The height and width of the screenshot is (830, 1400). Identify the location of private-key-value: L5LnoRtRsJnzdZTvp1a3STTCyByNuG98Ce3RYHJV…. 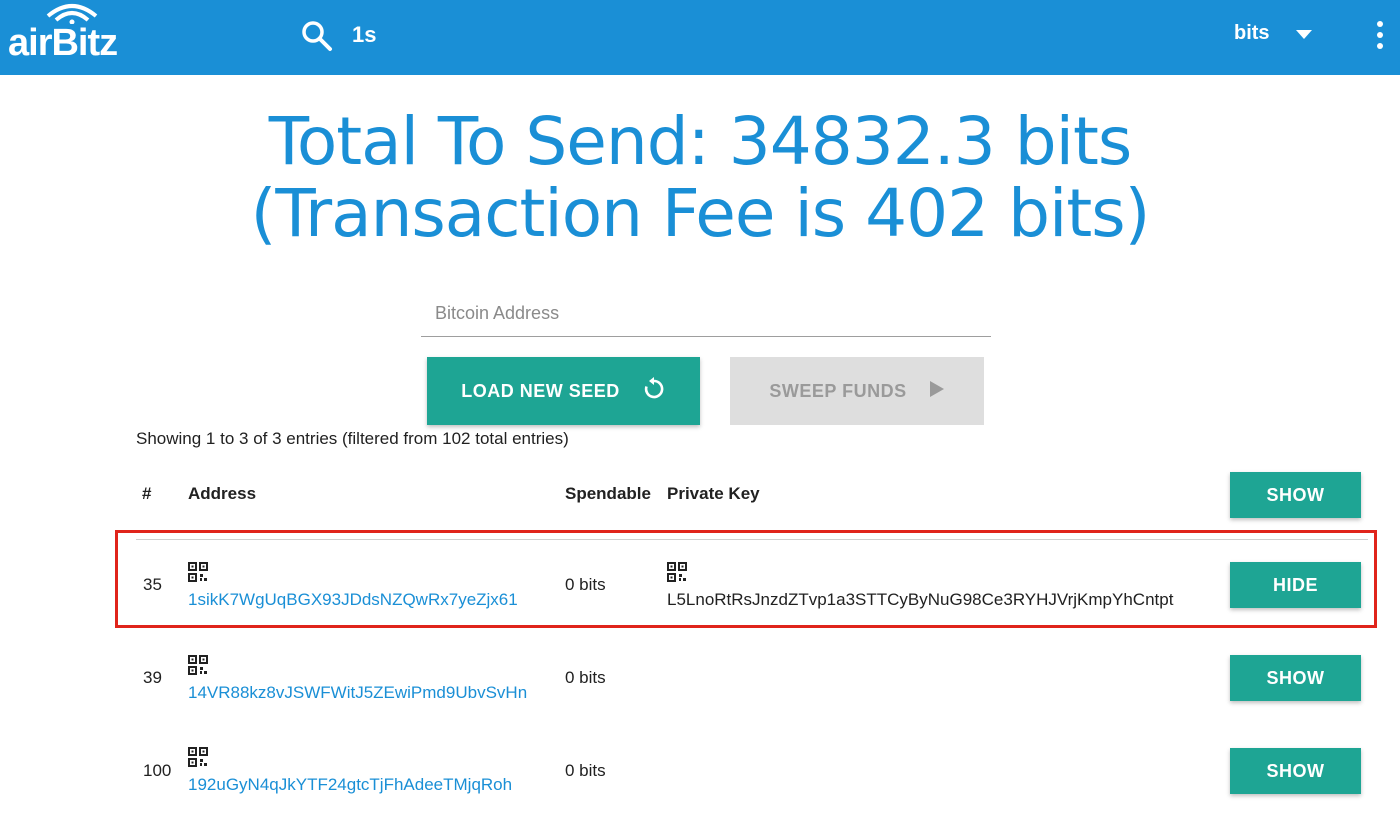
(920, 599).